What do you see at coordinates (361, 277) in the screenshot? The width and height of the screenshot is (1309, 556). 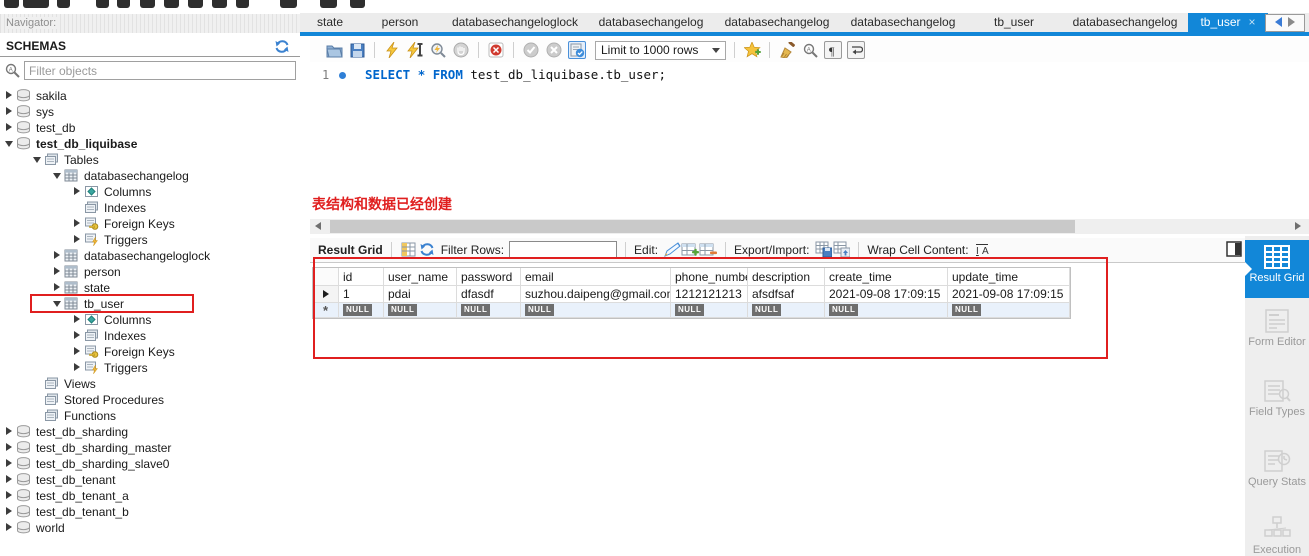 I see `column-header-id: id` at bounding box center [361, 277].